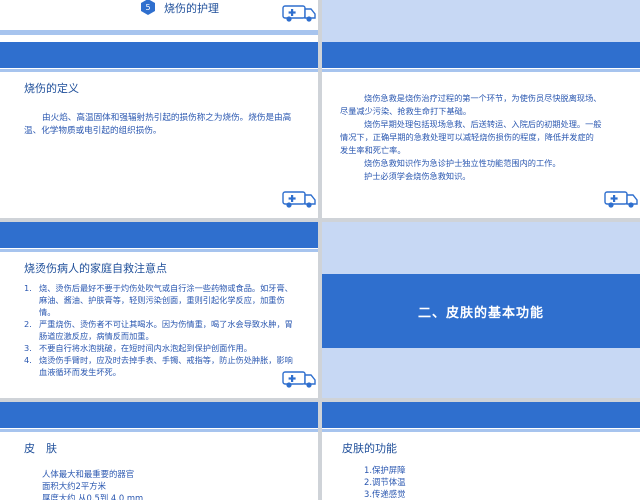 This screenshot has width=640, height=500. What do you see at coordinates (481, 451) in the screenshot?
I see `slide-thumb-8: 皮肤的功能 1.保护屏障 2.调节体温 3.传递感觉` at bounding box center [481, 451].